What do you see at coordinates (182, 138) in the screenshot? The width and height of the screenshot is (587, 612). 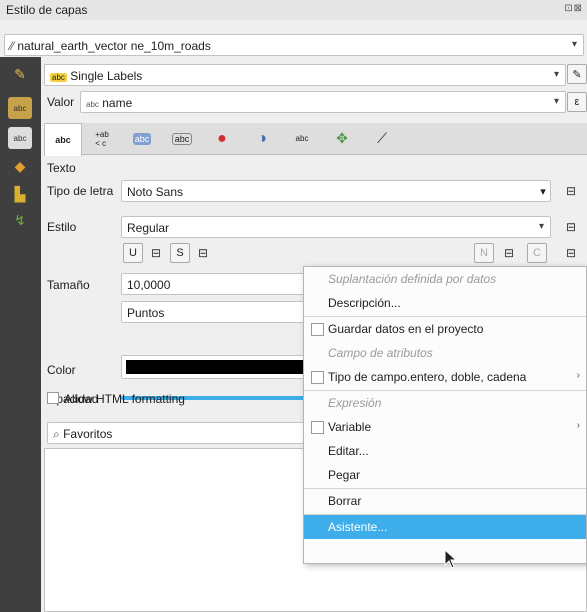 I see `tab-background: abc` at bounding box center [182, 138].